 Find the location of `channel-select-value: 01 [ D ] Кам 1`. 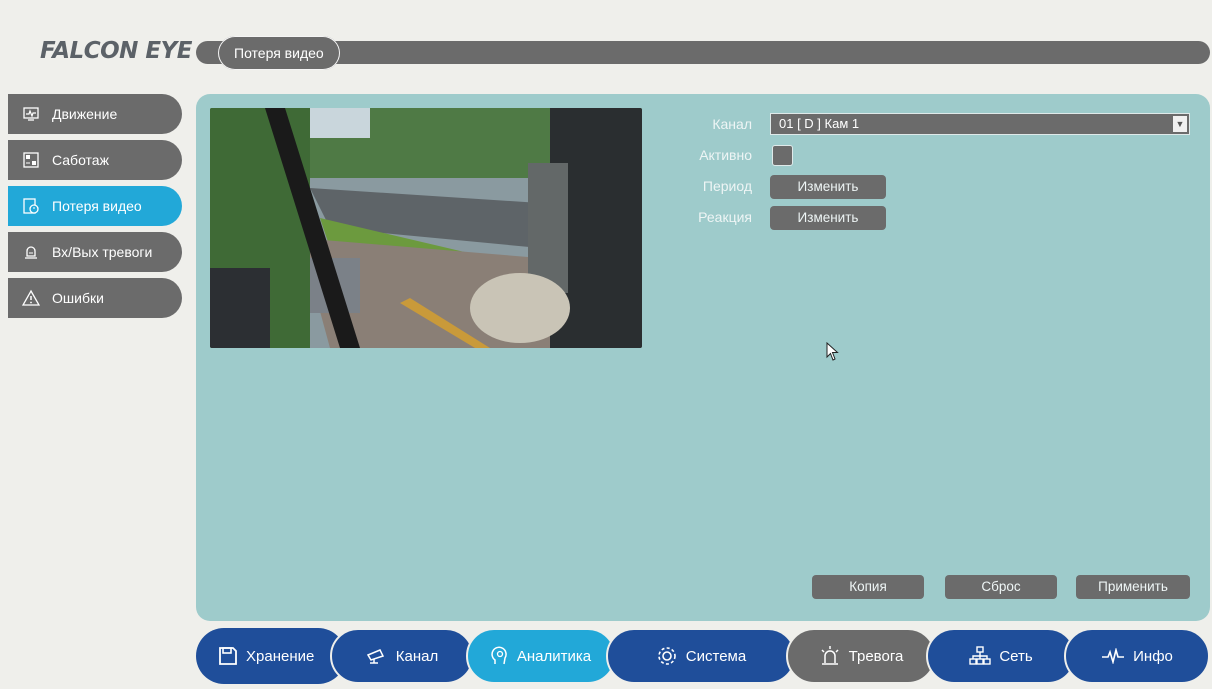

channel-select-value: 01 [ D ] Кам 1 is located at coordinates (819, 123).